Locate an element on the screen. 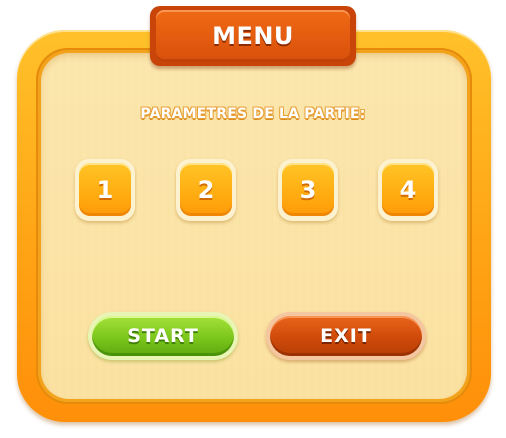 The width and height of the screenshot is (506, 438). option-label: 3 is located at coordinates (308, 189).